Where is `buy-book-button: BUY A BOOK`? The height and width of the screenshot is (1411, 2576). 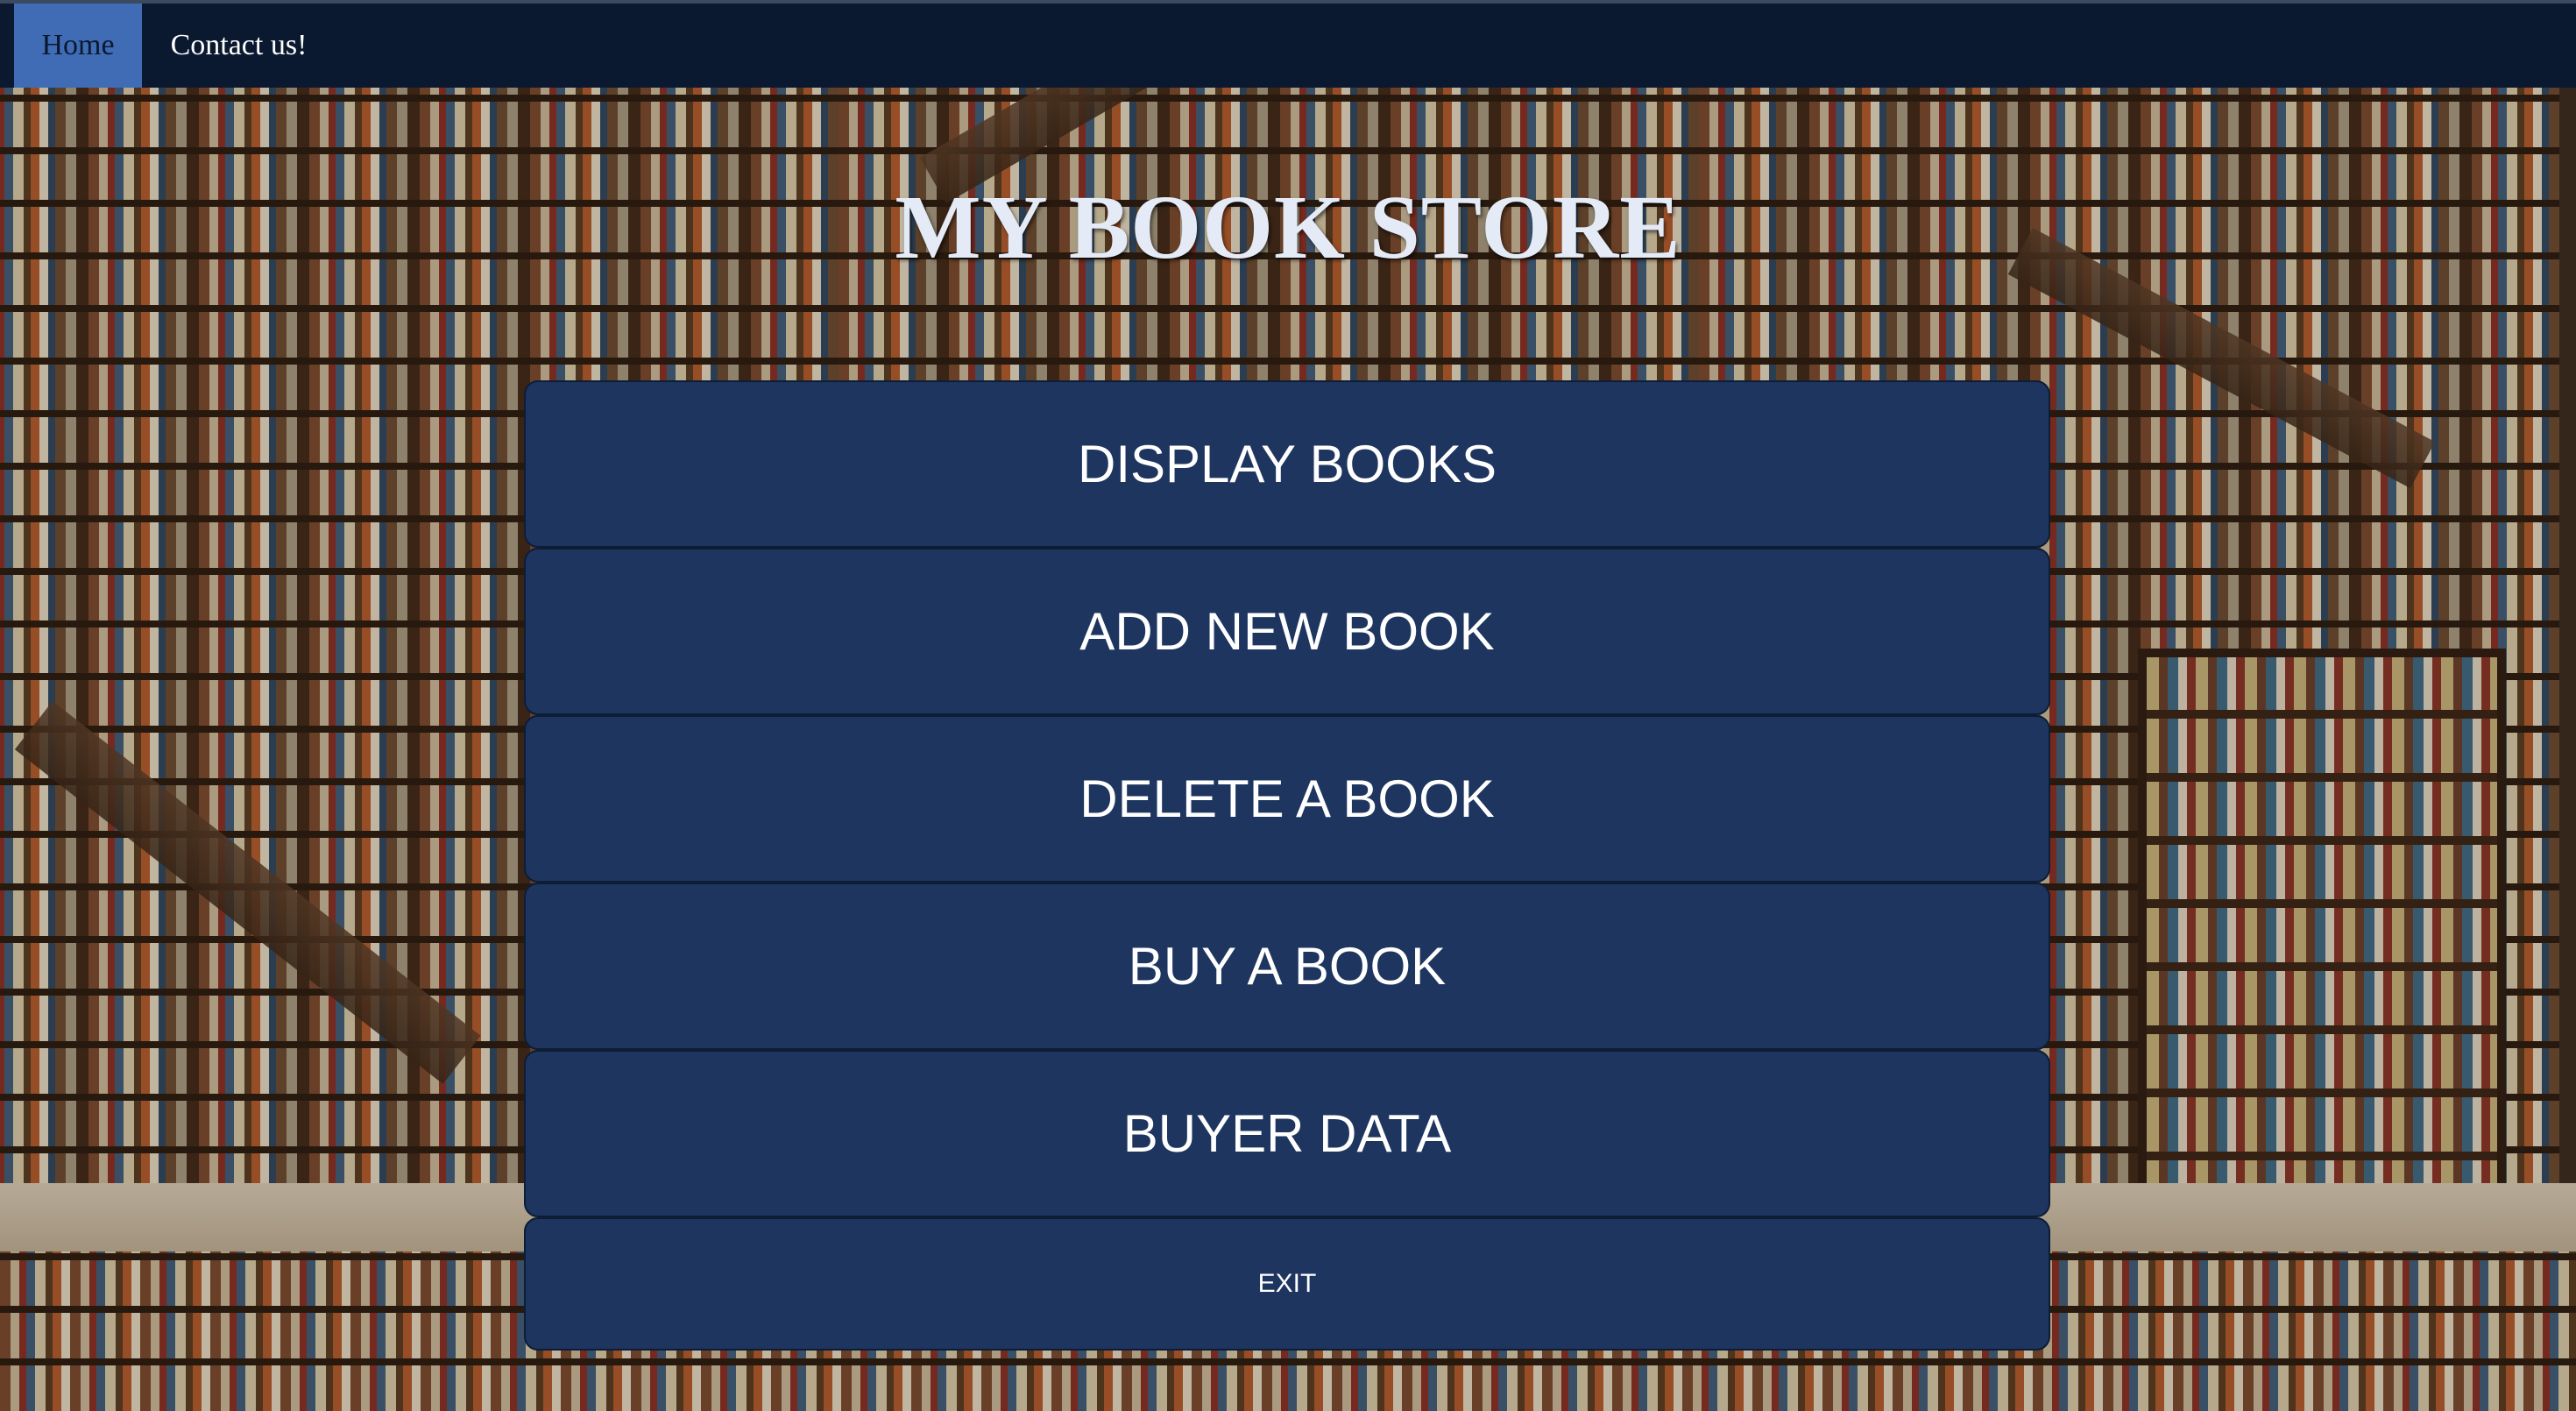
buy-book-button: BUY A BOOK is located at coordinates (1287, 967).